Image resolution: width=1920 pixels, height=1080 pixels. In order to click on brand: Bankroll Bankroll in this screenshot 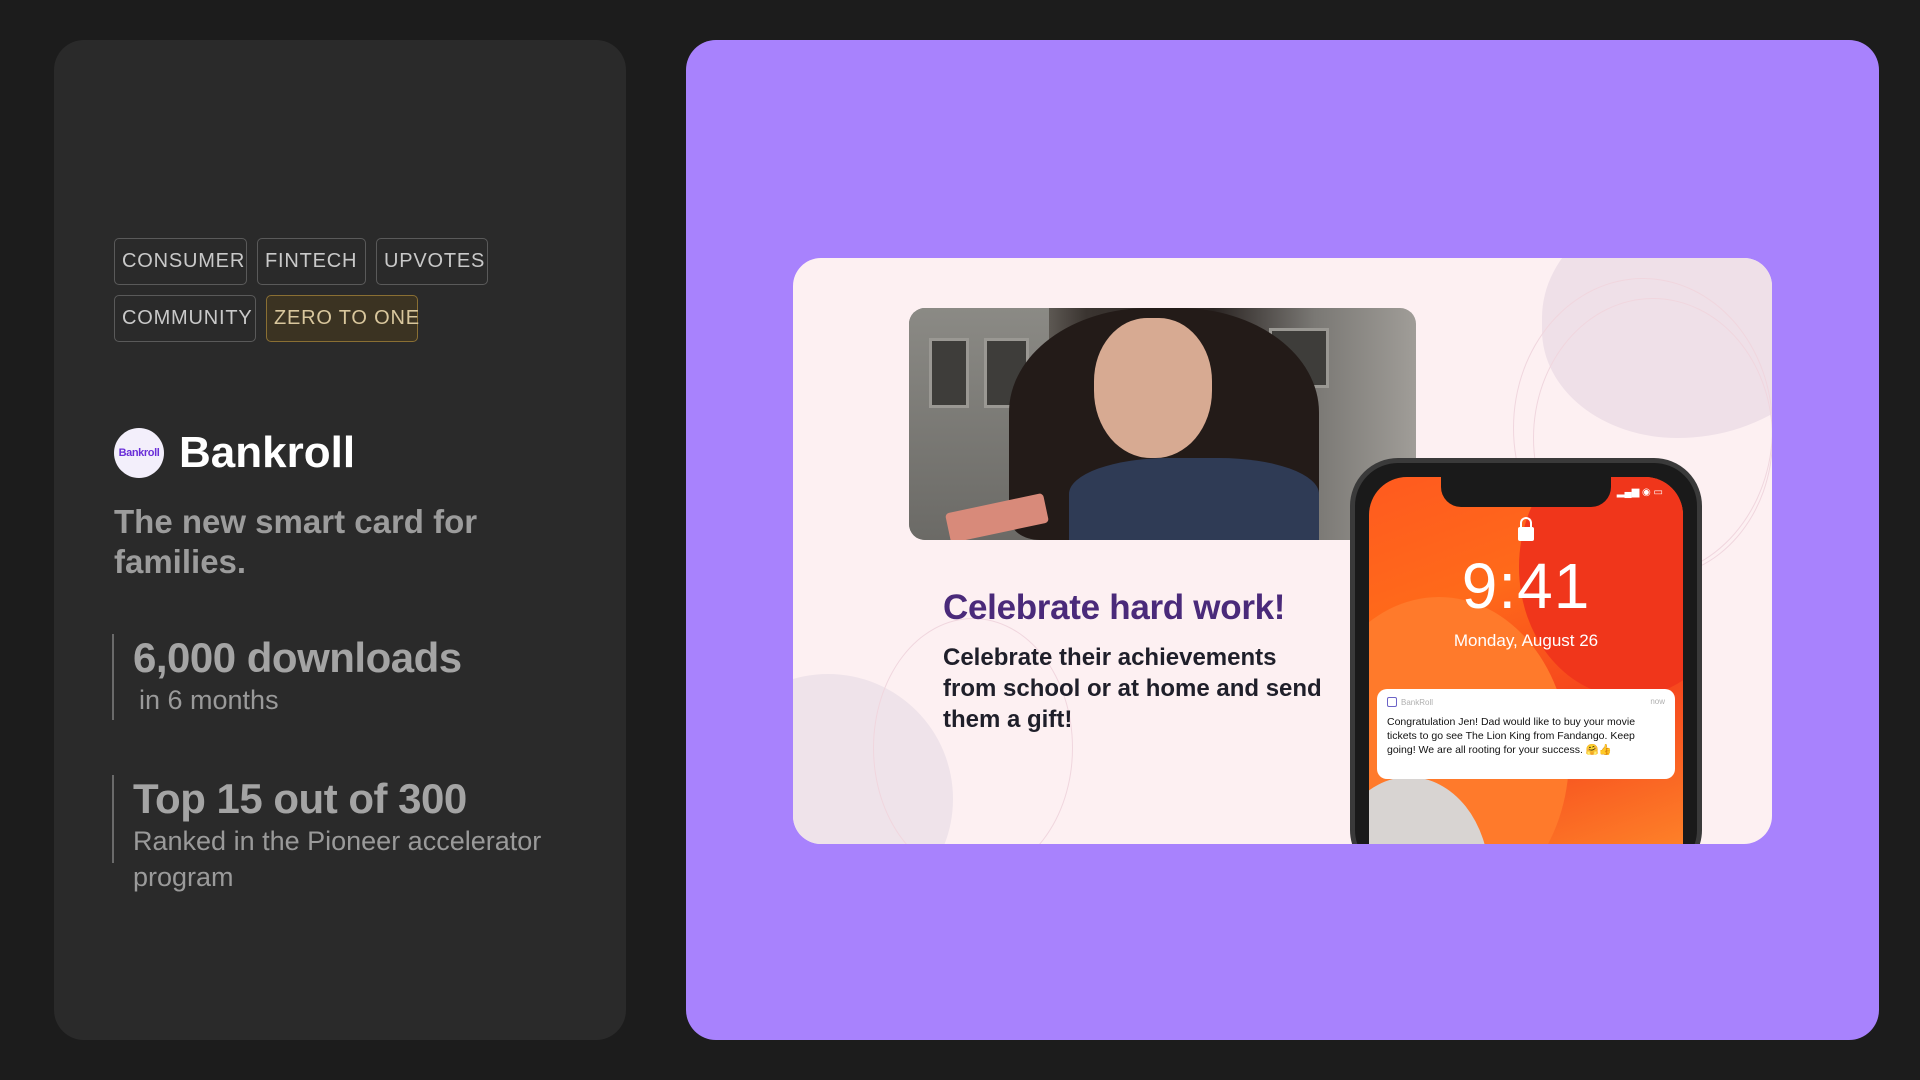, I will do `click(234, 453)`.